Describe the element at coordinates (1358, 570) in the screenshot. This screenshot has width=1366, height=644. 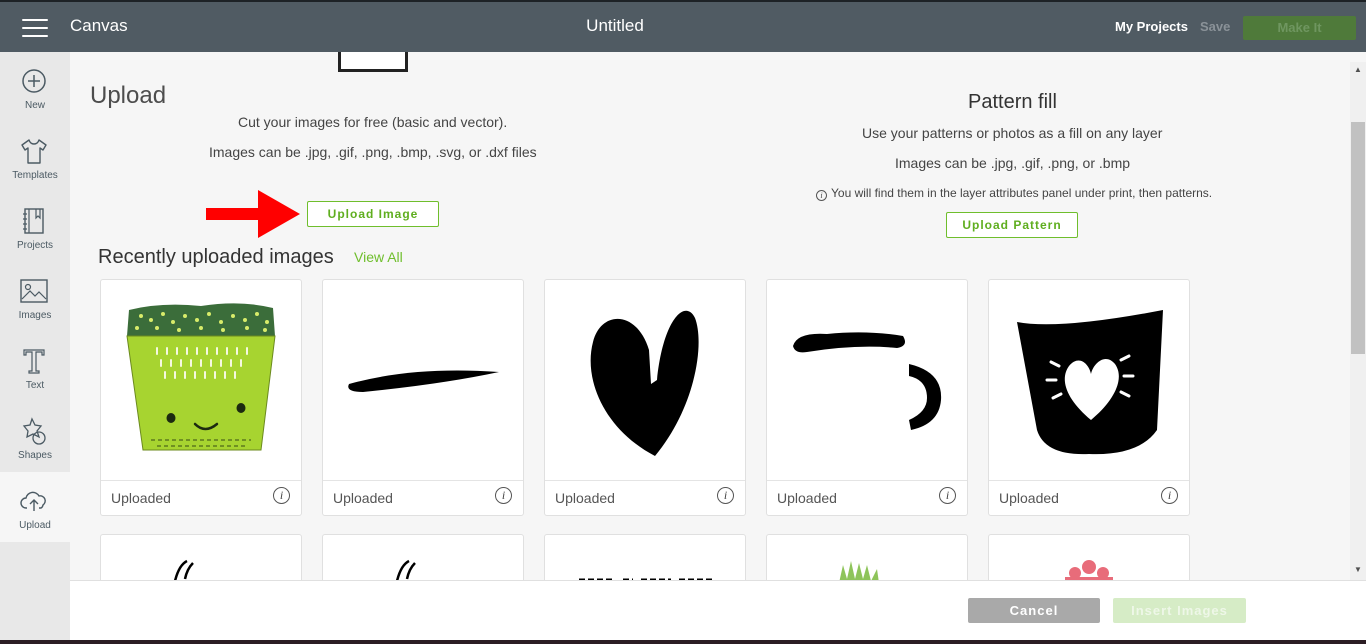
I see `scroll-down-arrow-icon: ▼` at that location.